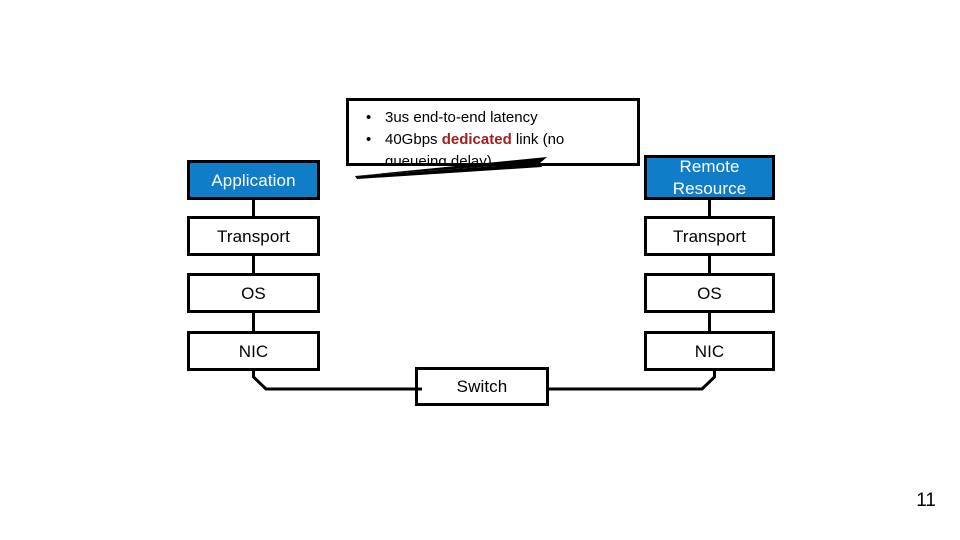 The image size is (960, 540). What do you see at coordinates (253, 208) in the screenshot?
I see `connector-left-app-transport` at bounding box center [253, 208].